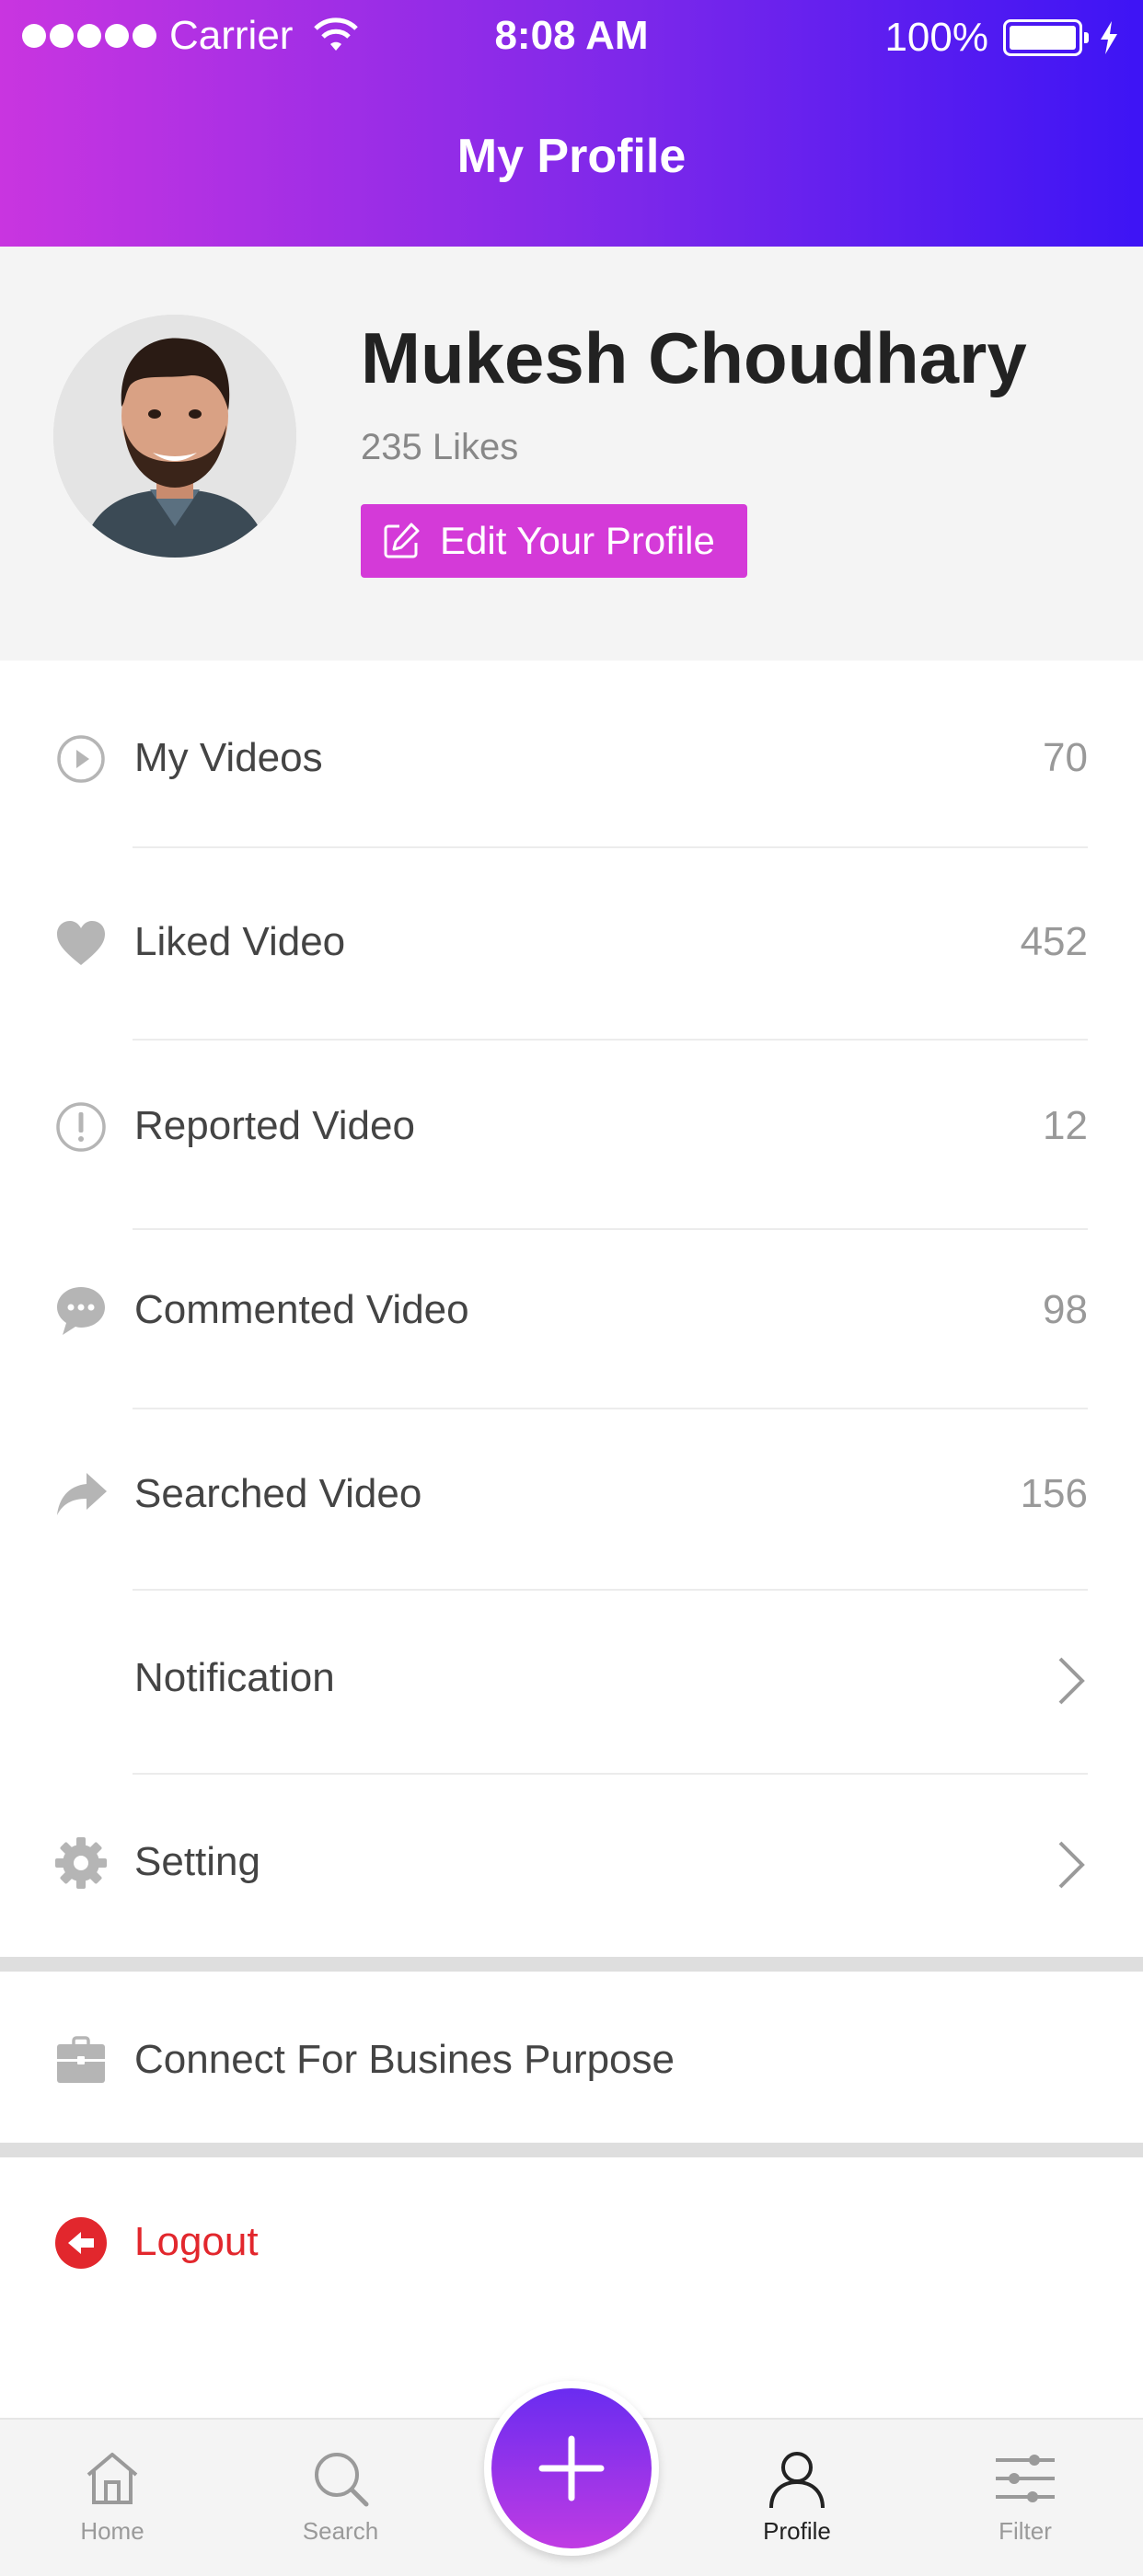  I want to click on avatar, so click(174, 436).